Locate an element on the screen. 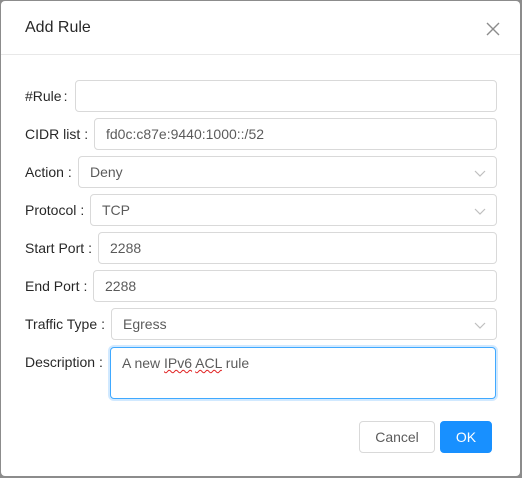 The image size is (522, 478). start-port-input: 2288 is located at coordinates (297, 248).